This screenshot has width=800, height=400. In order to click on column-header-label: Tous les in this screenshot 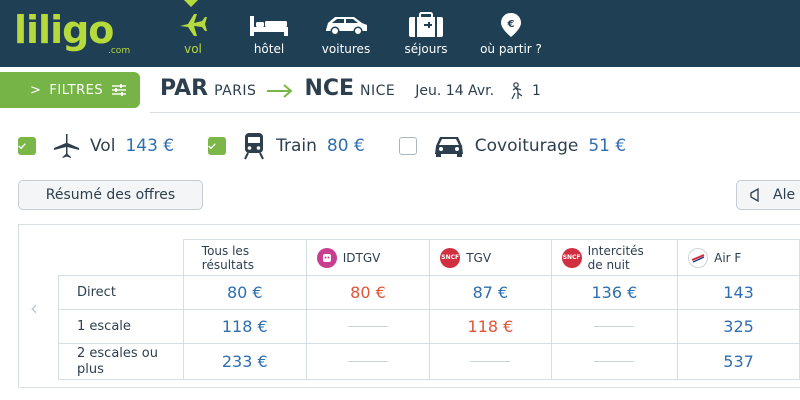, I will do `click(225, 250)`.